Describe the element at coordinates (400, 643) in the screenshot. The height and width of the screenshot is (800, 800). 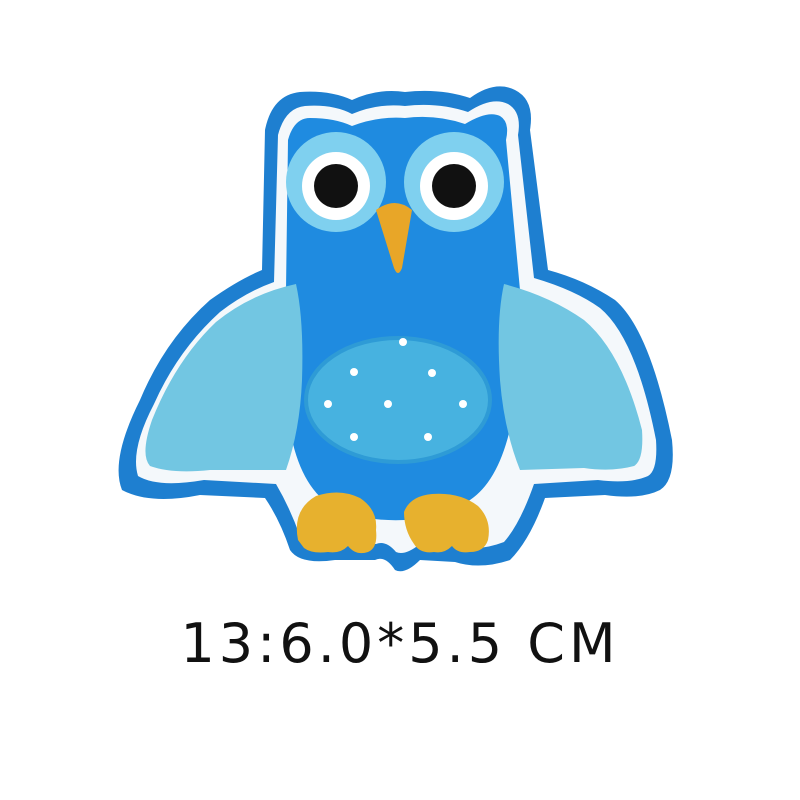
I see `size-caption: 13:6.0*5.5 CM` at that location.